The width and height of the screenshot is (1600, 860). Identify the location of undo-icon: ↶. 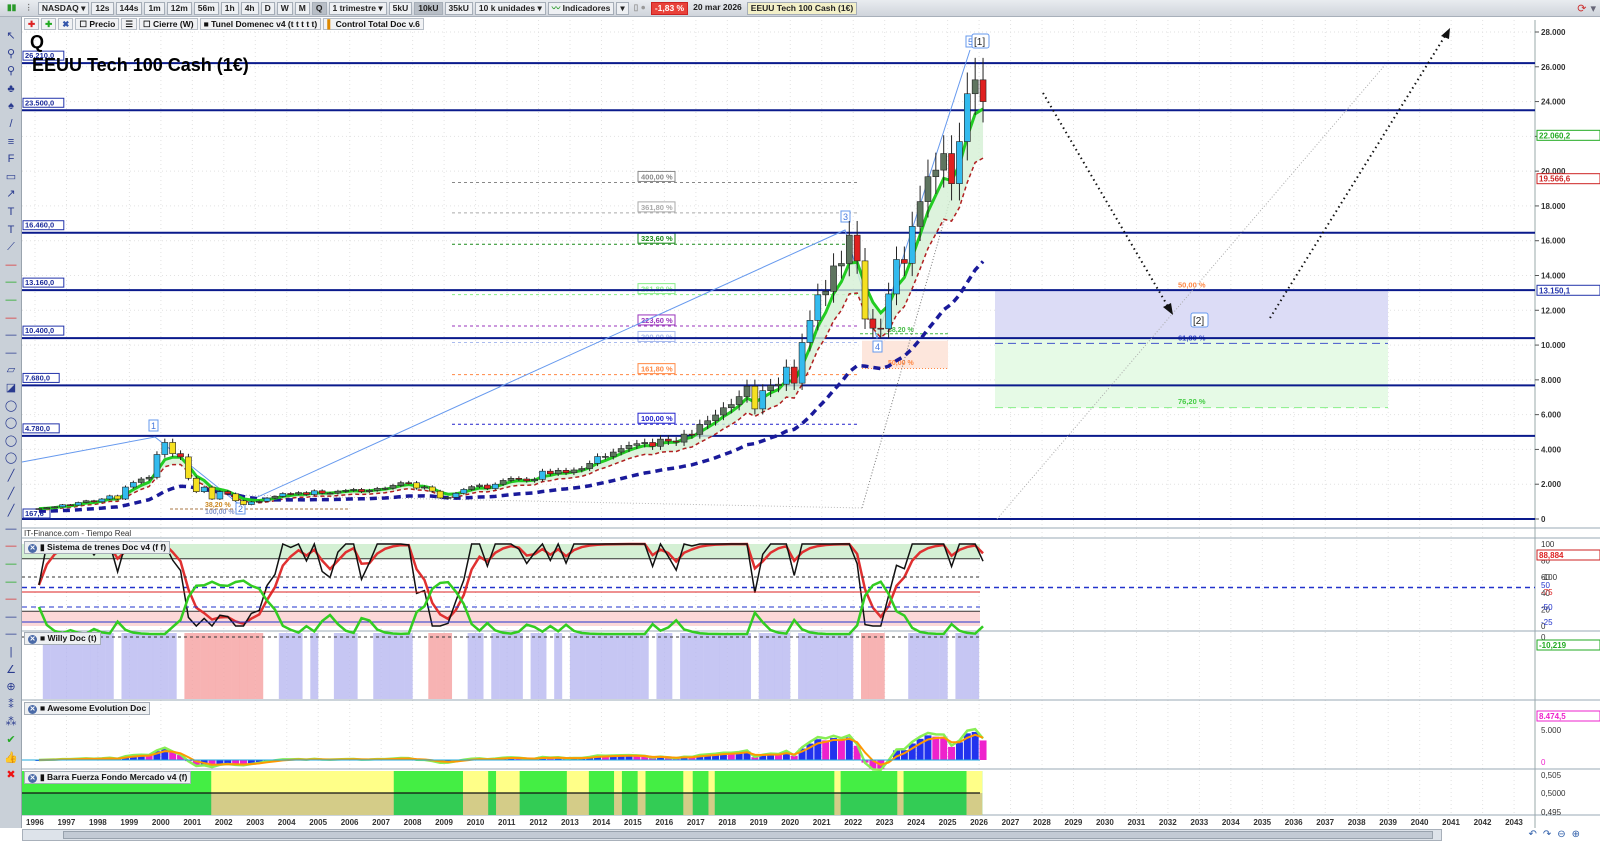
(1532, 834).